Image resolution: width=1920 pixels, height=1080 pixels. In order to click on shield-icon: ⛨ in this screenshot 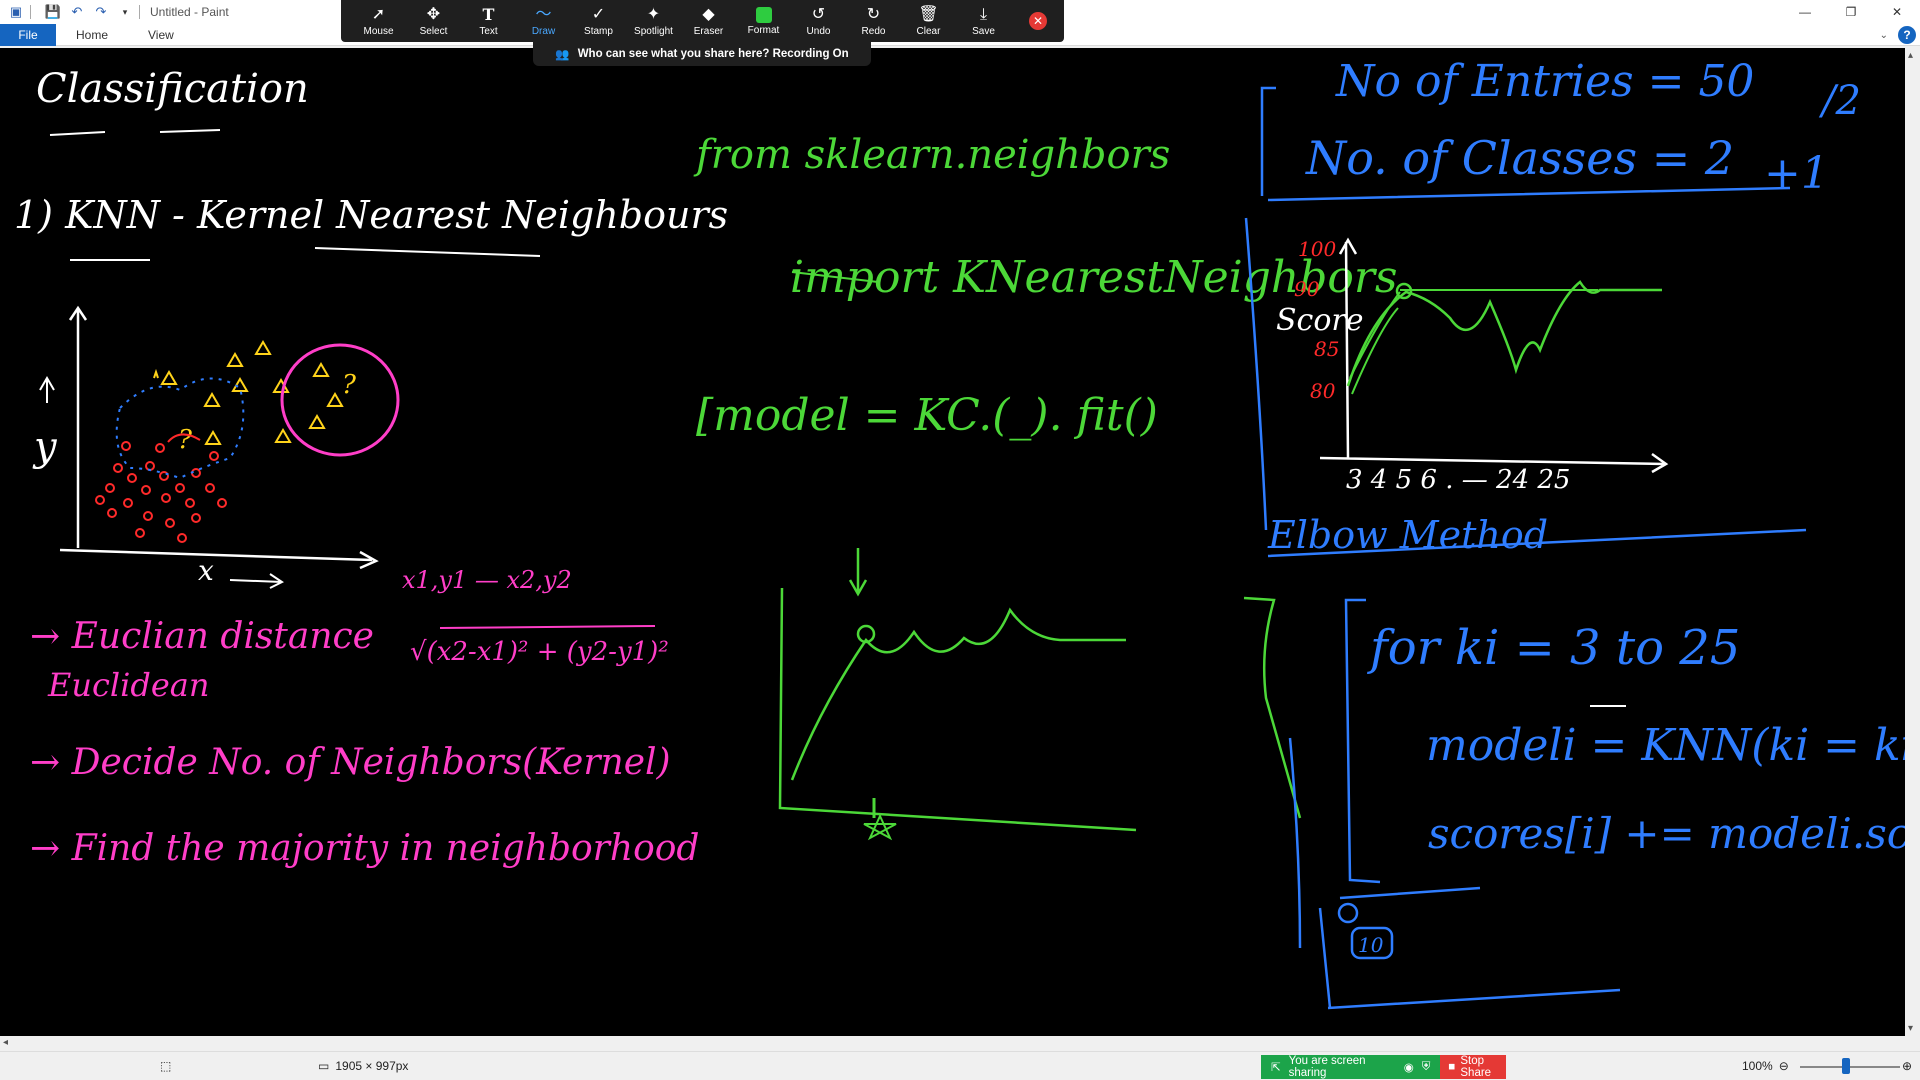, I will do `click(1426, 1066)`.